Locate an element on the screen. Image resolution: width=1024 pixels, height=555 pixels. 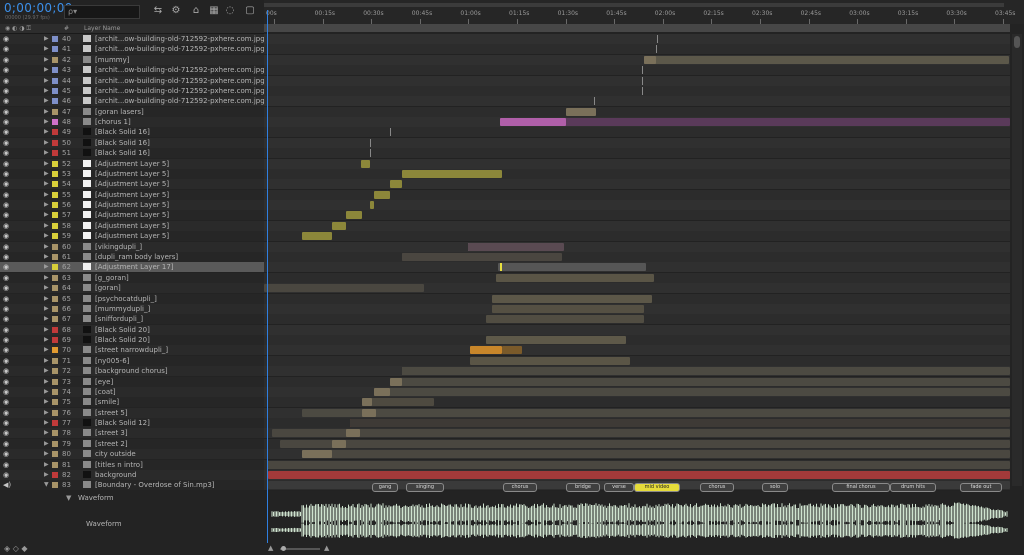
layer-row: ◉ ▶ 58 [Adjustment Layer 5] is located at coordinates (132, 226).